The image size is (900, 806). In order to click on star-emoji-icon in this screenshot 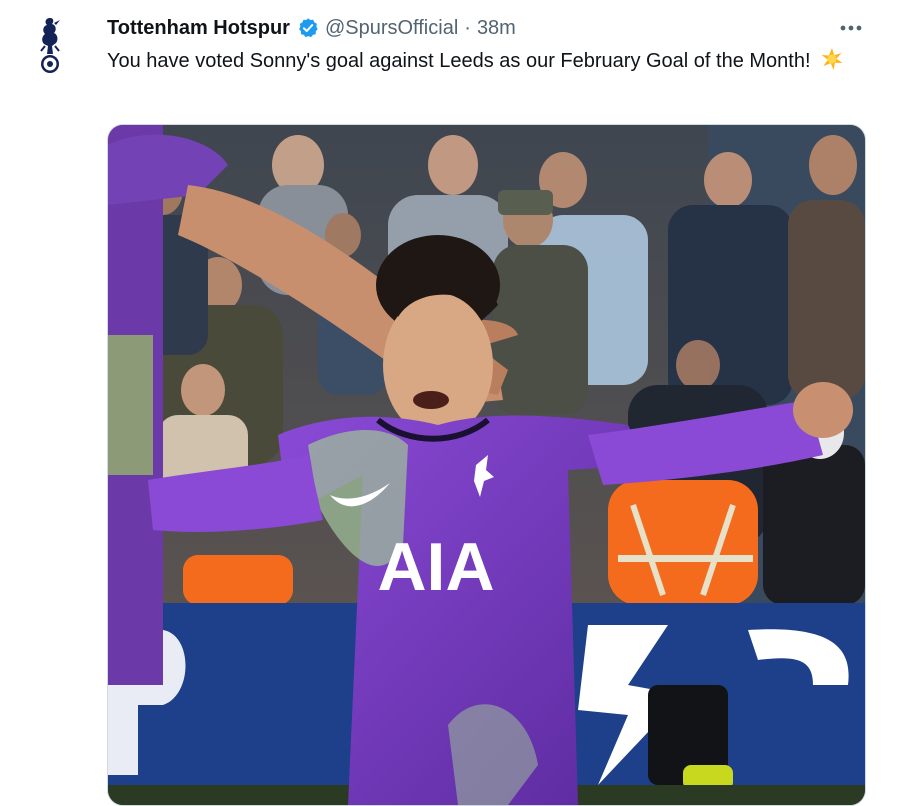, I will do `click(832, 63)`.